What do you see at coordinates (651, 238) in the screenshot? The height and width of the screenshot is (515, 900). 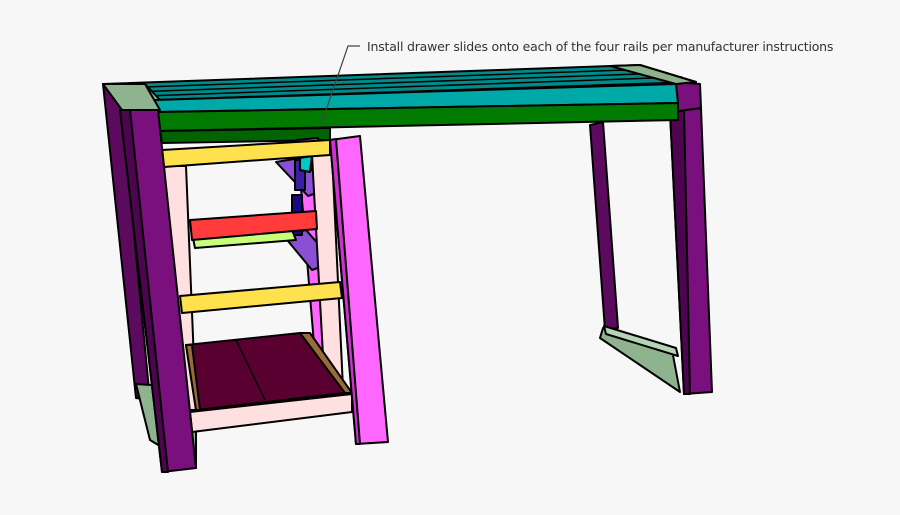 I see `right-leg-frame` at bounding box center [651, 238].